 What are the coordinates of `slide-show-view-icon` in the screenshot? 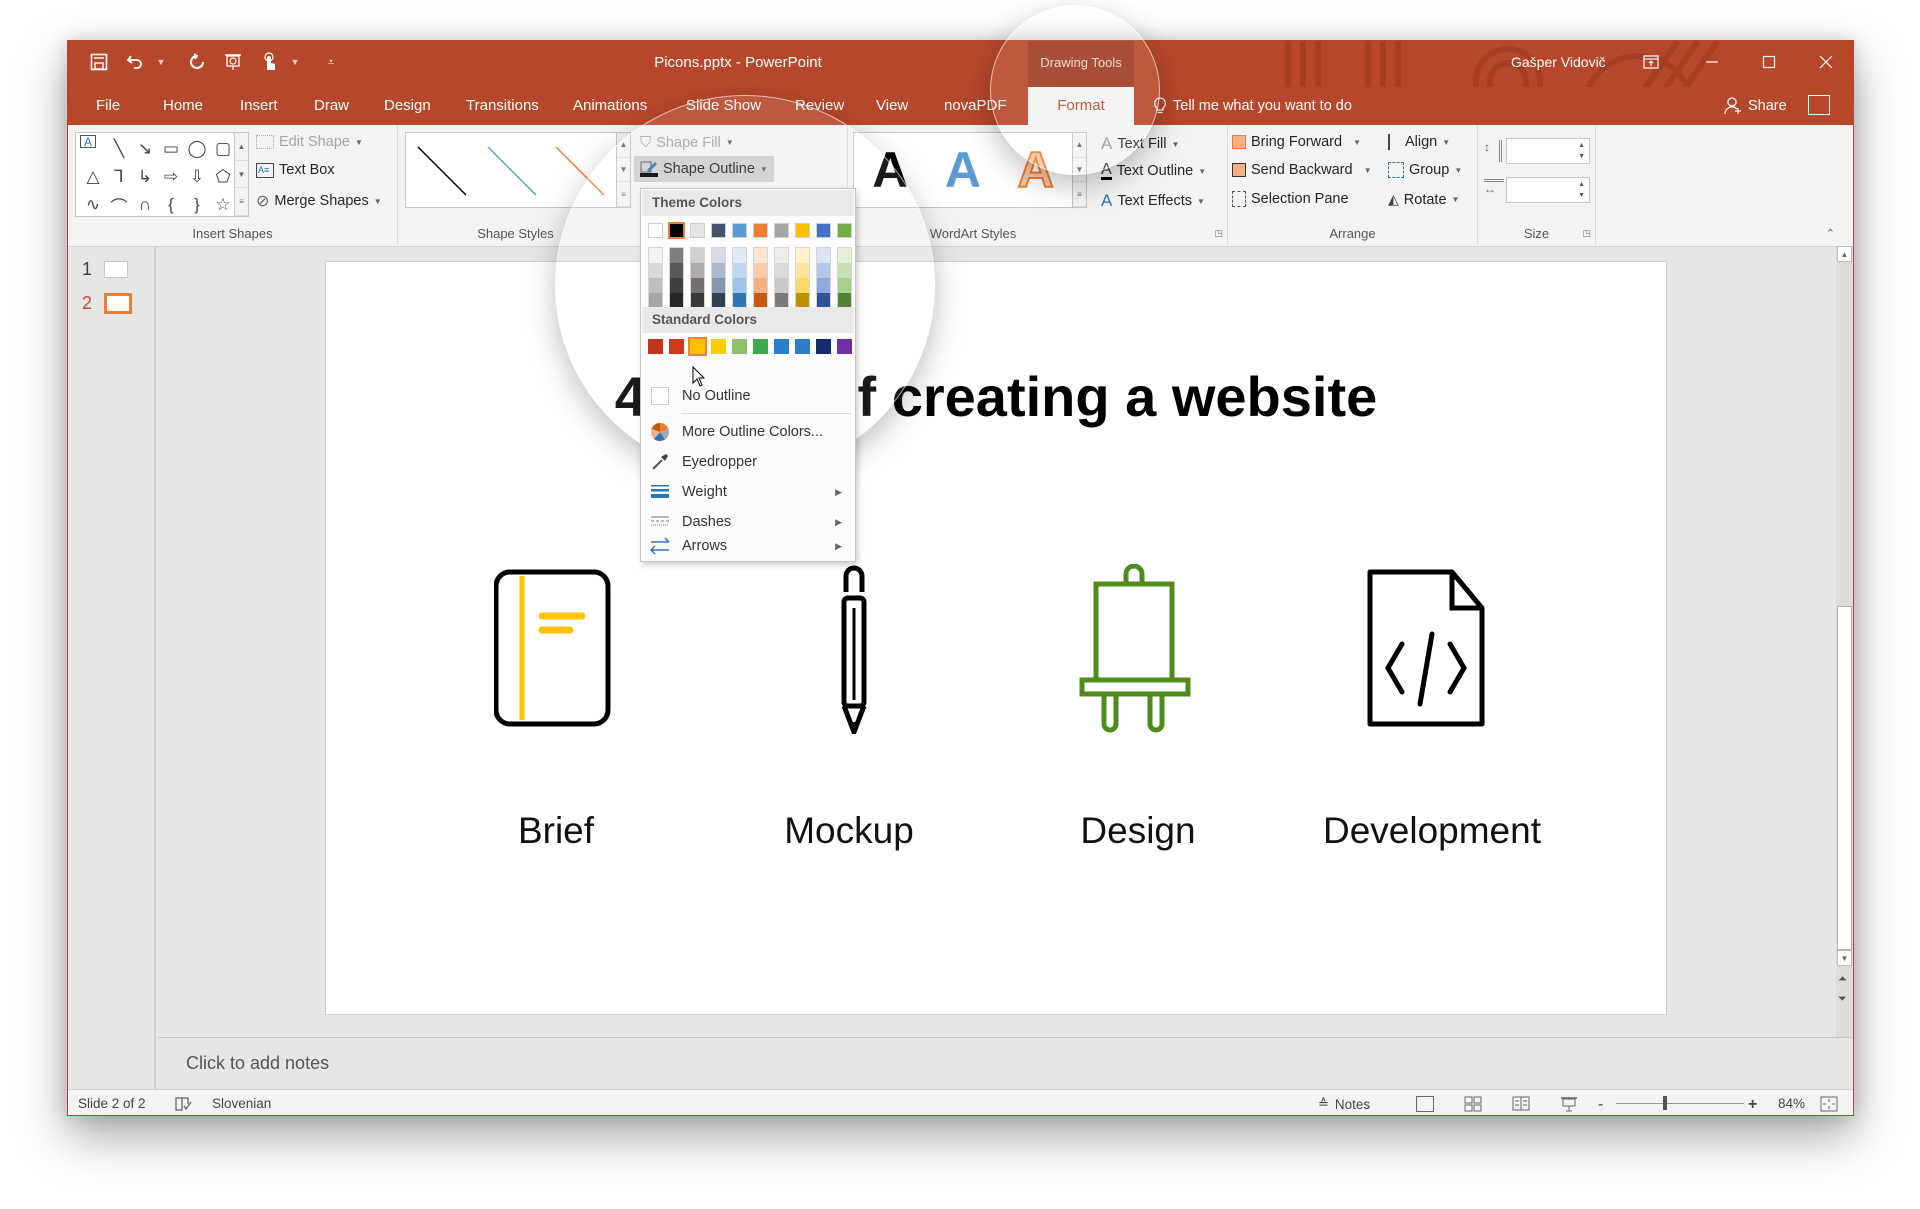 It's located at (1569, 1104).